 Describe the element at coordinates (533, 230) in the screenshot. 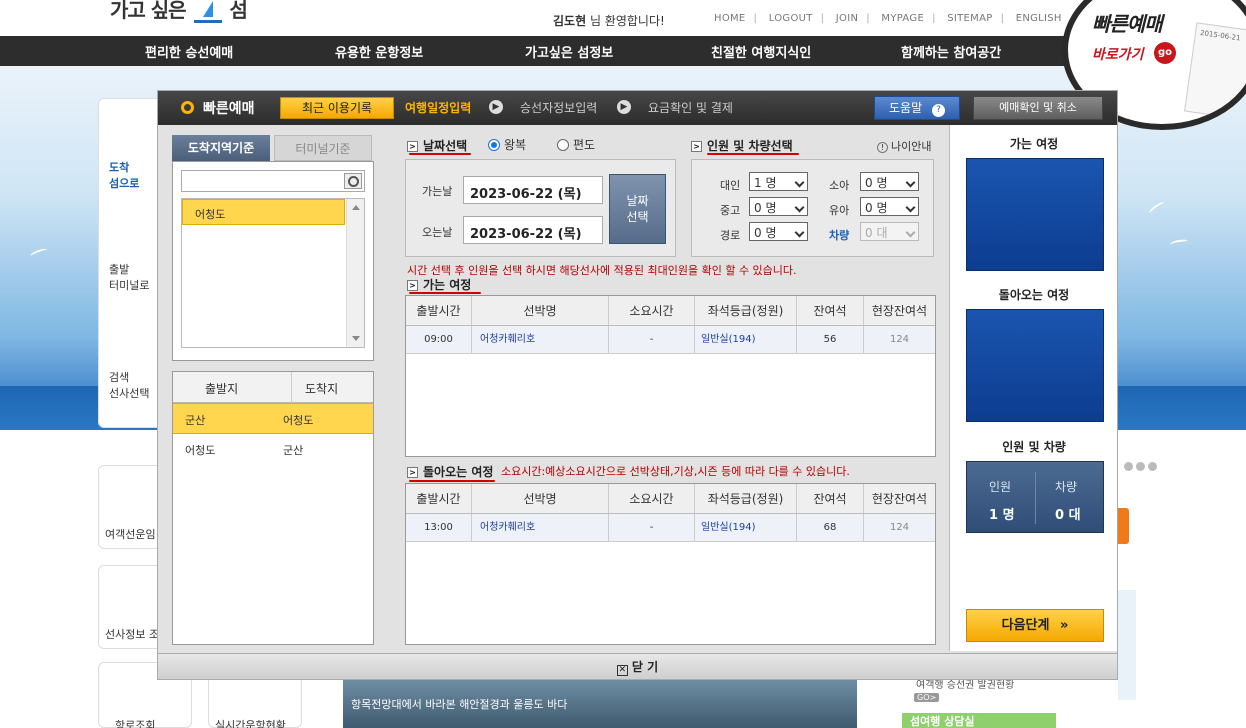

I see `return-date-input: 2023-06-22 (목)` at that location.